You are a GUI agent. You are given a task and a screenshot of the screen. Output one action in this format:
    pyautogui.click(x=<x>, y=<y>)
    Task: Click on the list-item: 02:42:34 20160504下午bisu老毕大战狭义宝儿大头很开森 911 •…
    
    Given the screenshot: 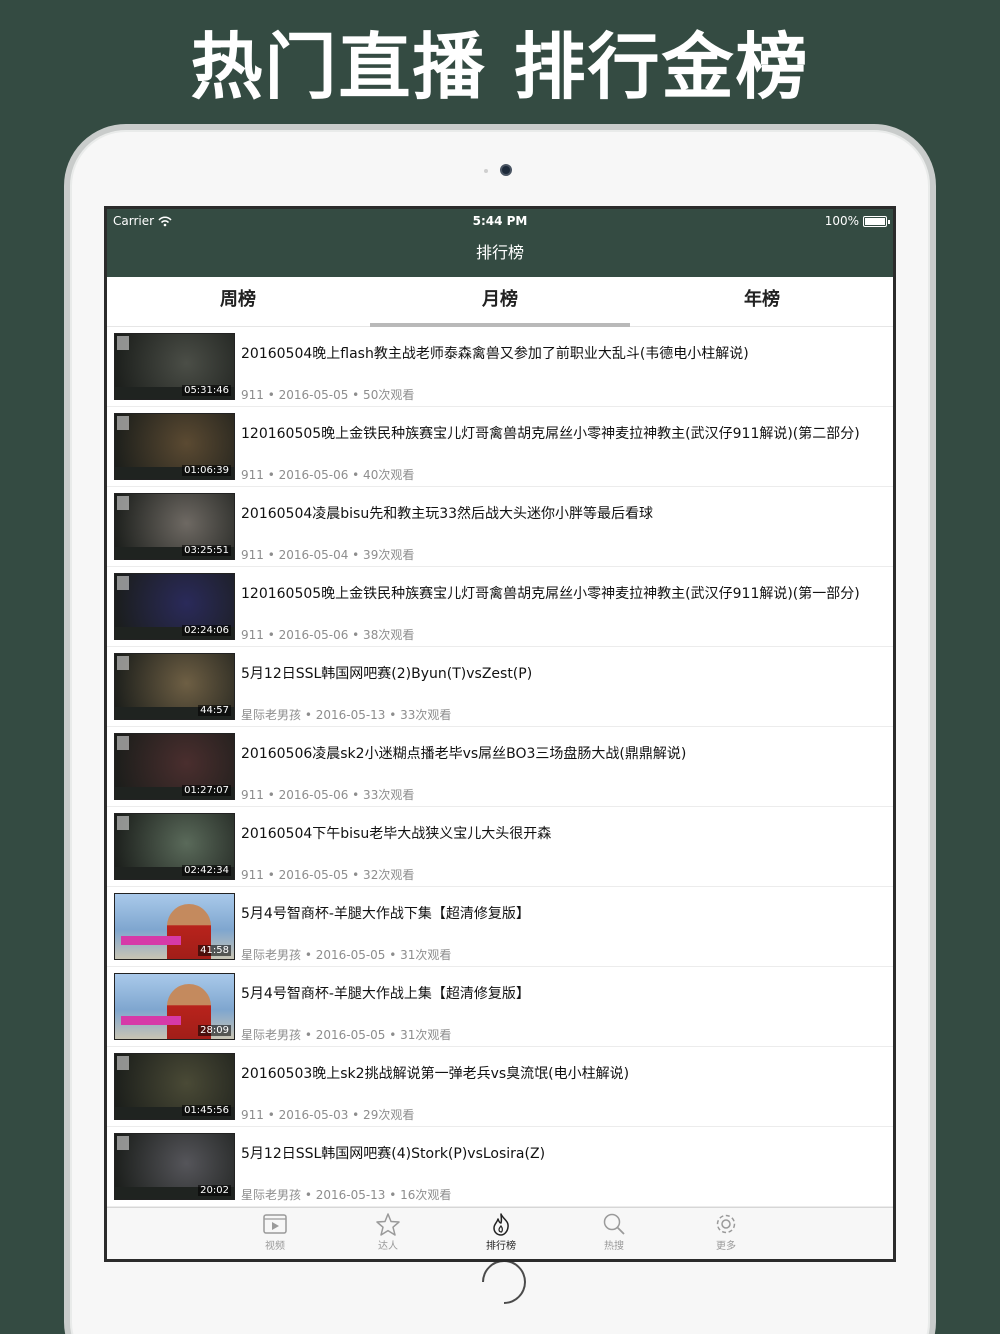 What is the action you would take?
    pyautogui.click(x=500, y=847)
    